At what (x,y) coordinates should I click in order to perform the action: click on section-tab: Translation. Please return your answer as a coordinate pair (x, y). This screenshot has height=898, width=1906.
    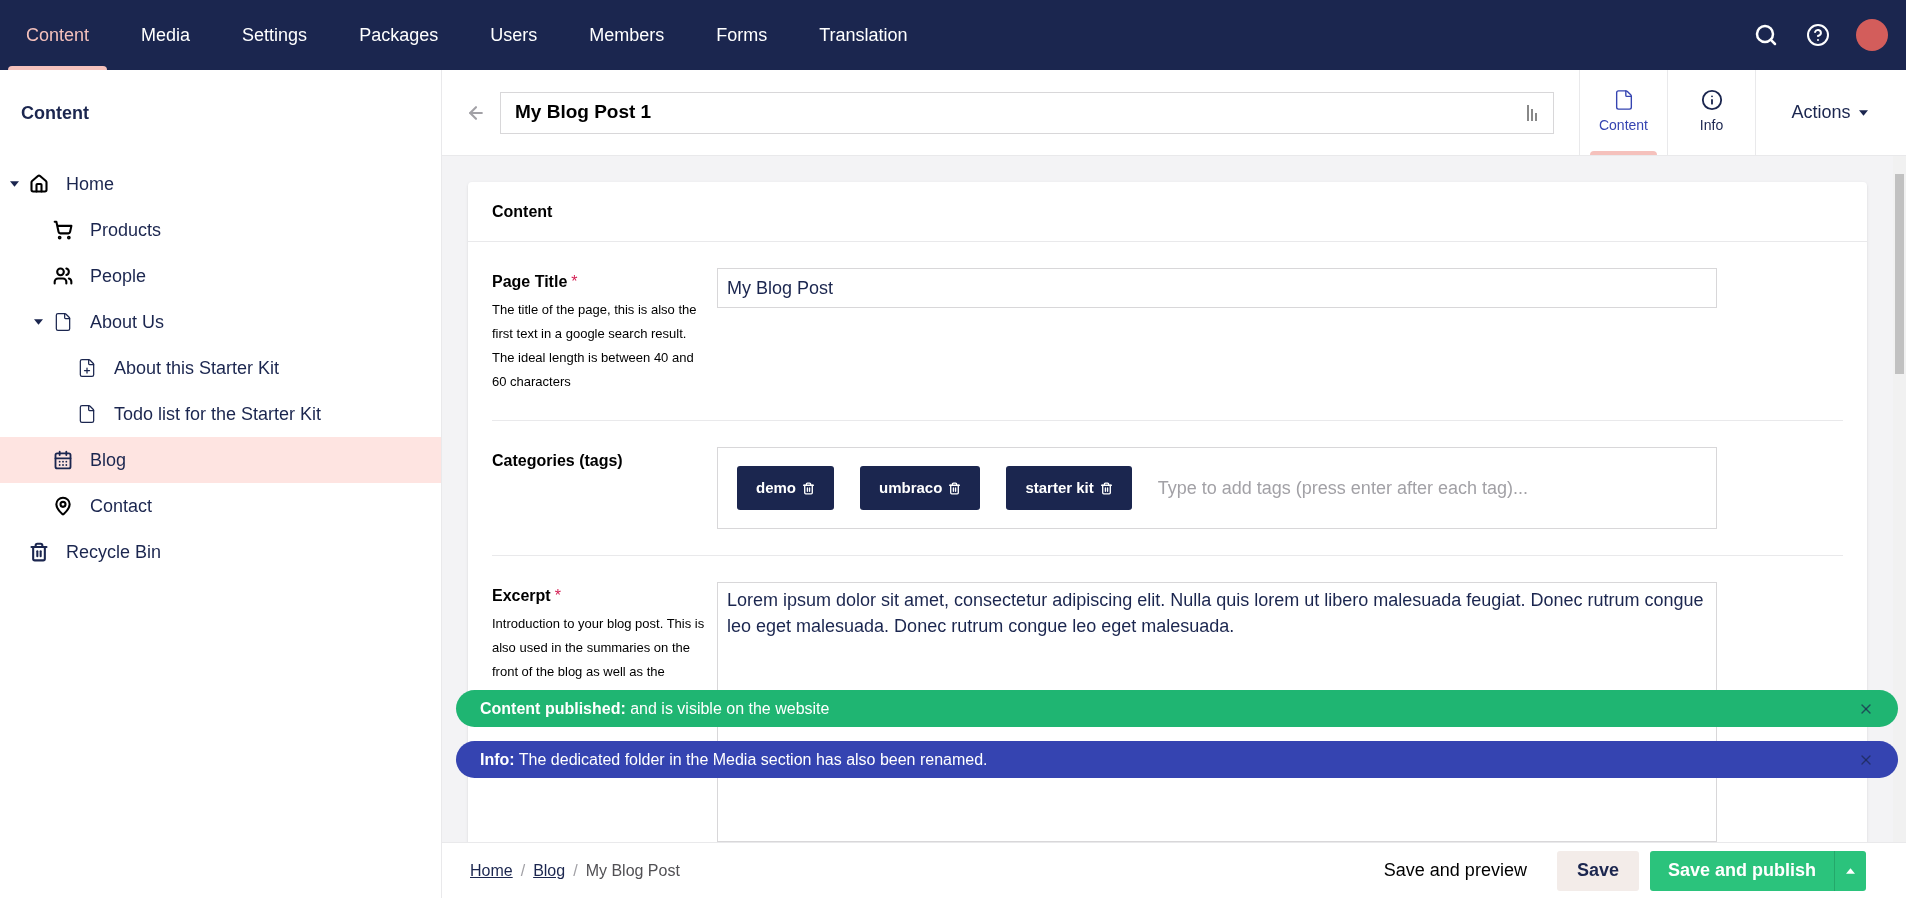
    Looking at the image, I should click on (863, 35).